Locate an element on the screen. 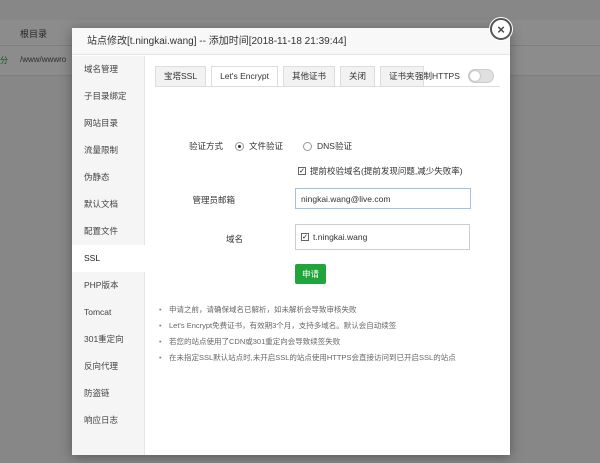  sidebar-item-reverse-proxy: 反向代理 is located at coordinates (108, 366).